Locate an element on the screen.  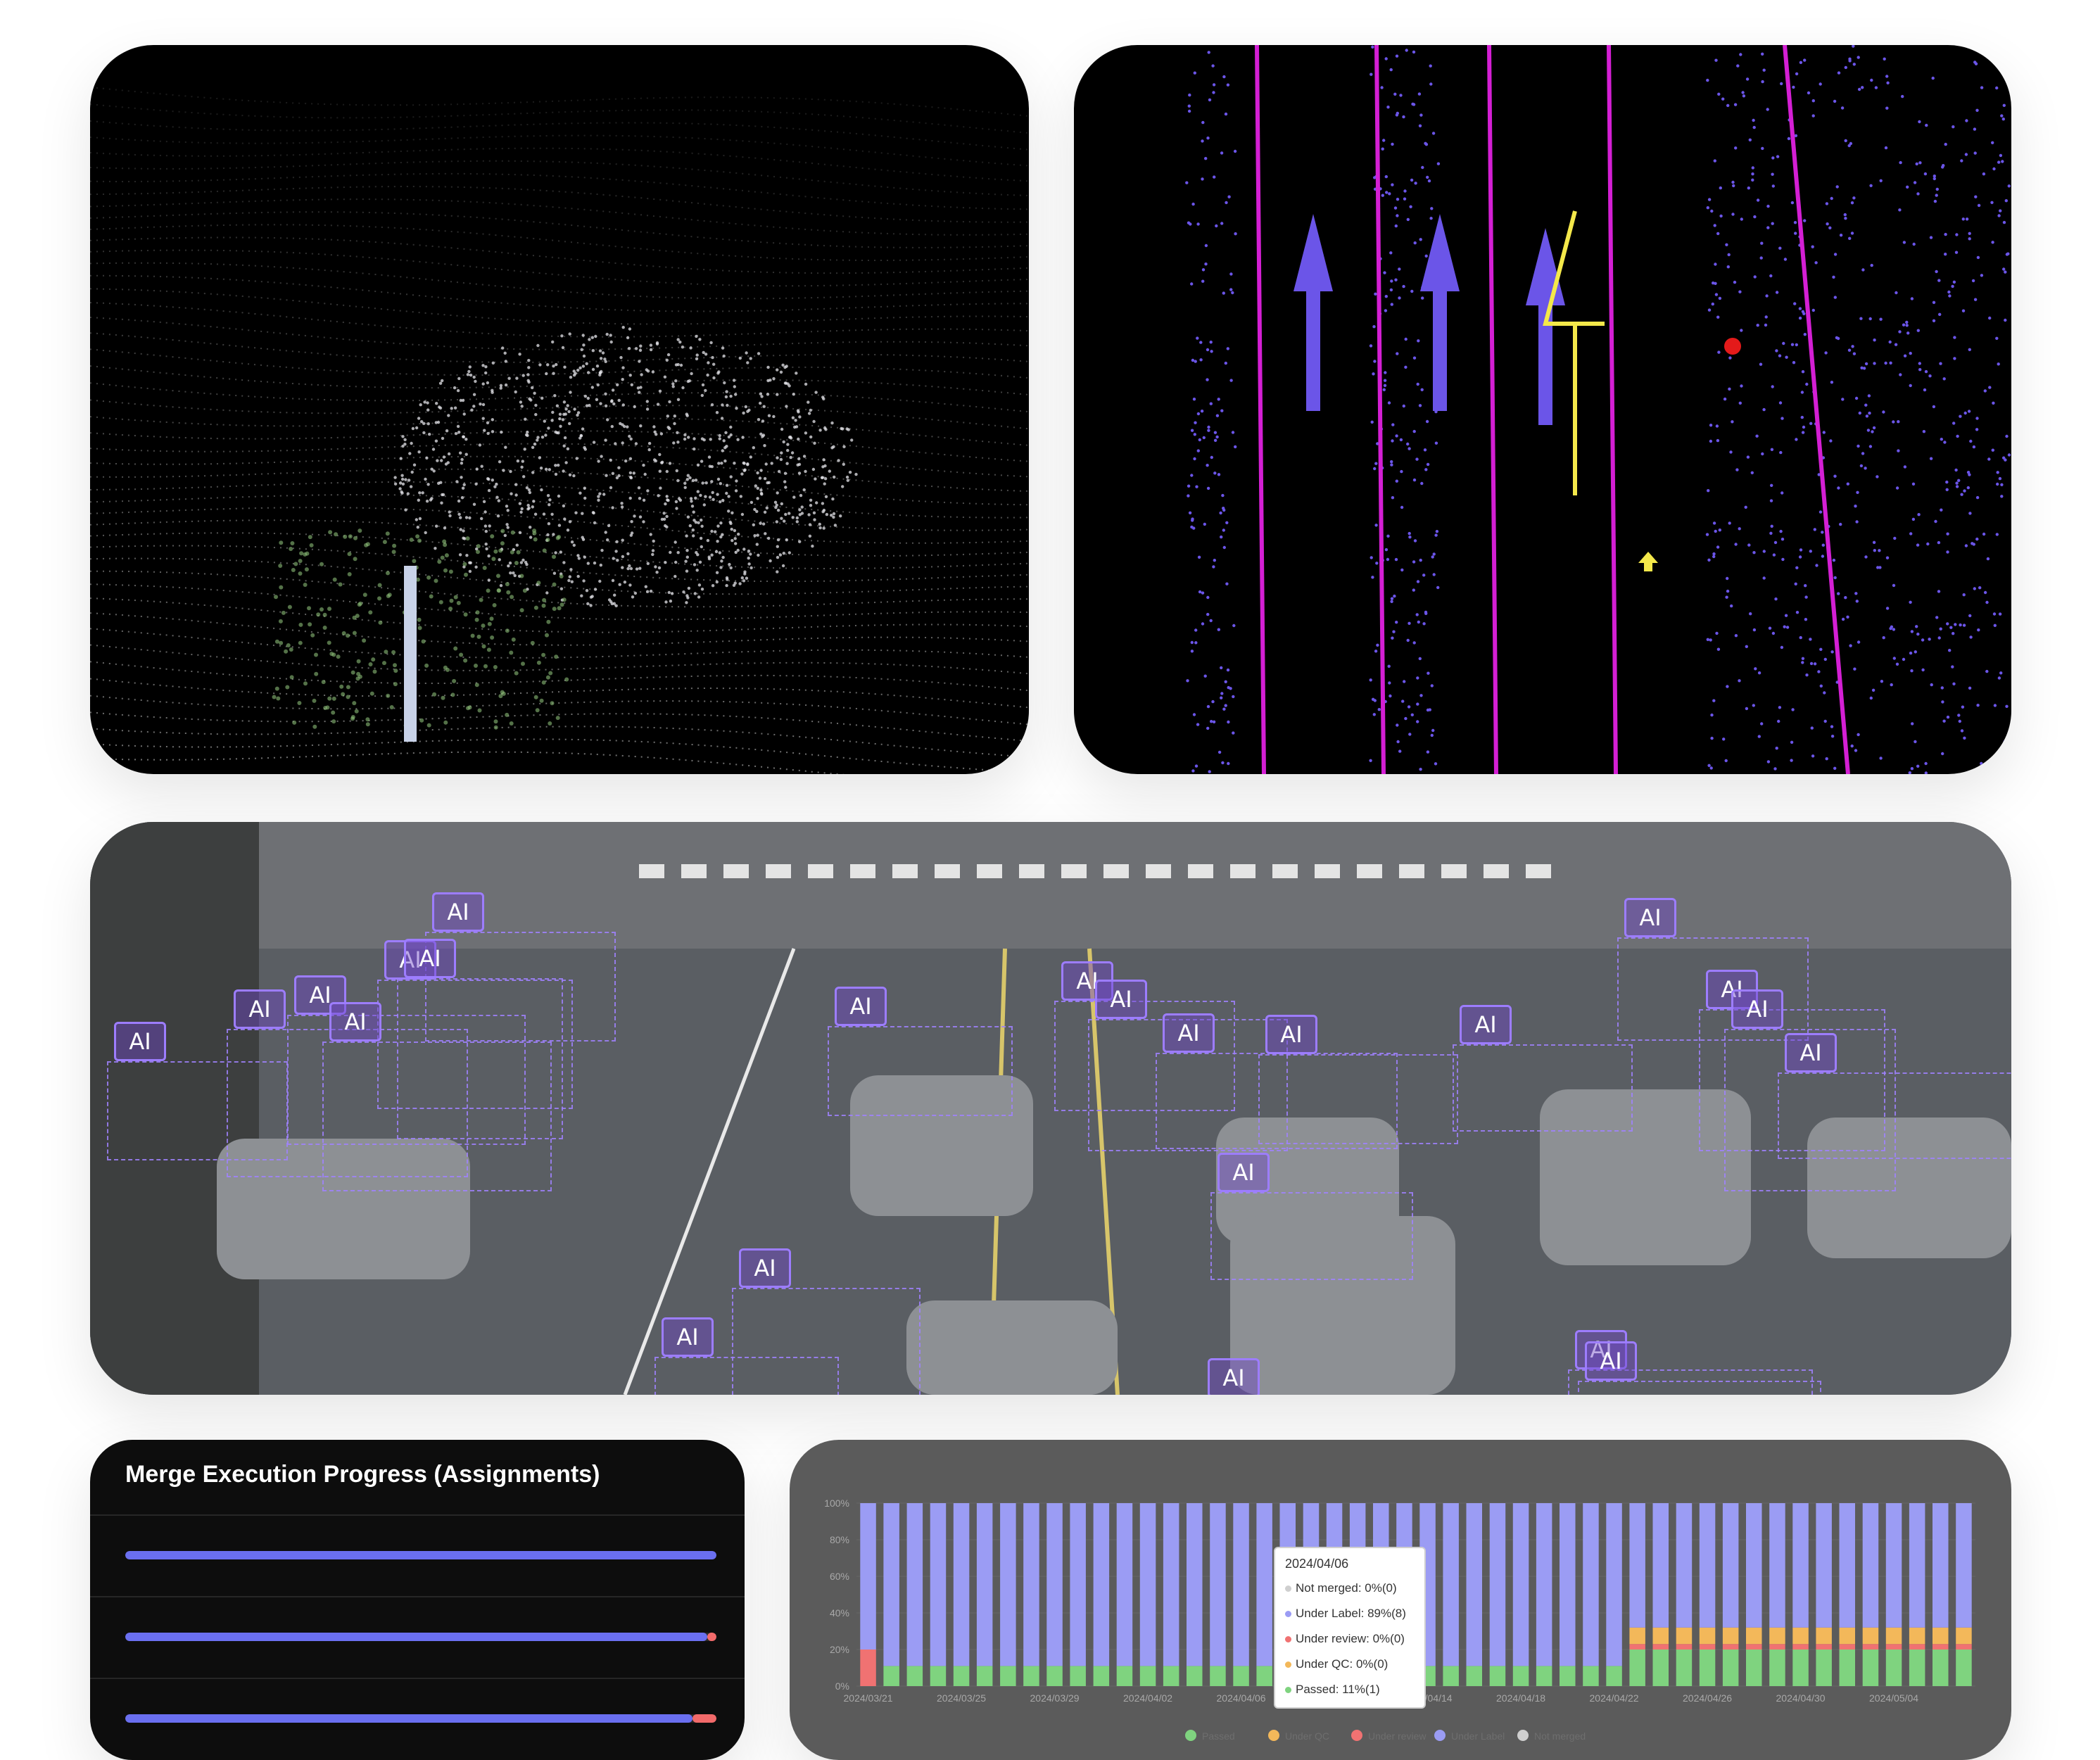
progress-track is located at coordinates (420, 1555).